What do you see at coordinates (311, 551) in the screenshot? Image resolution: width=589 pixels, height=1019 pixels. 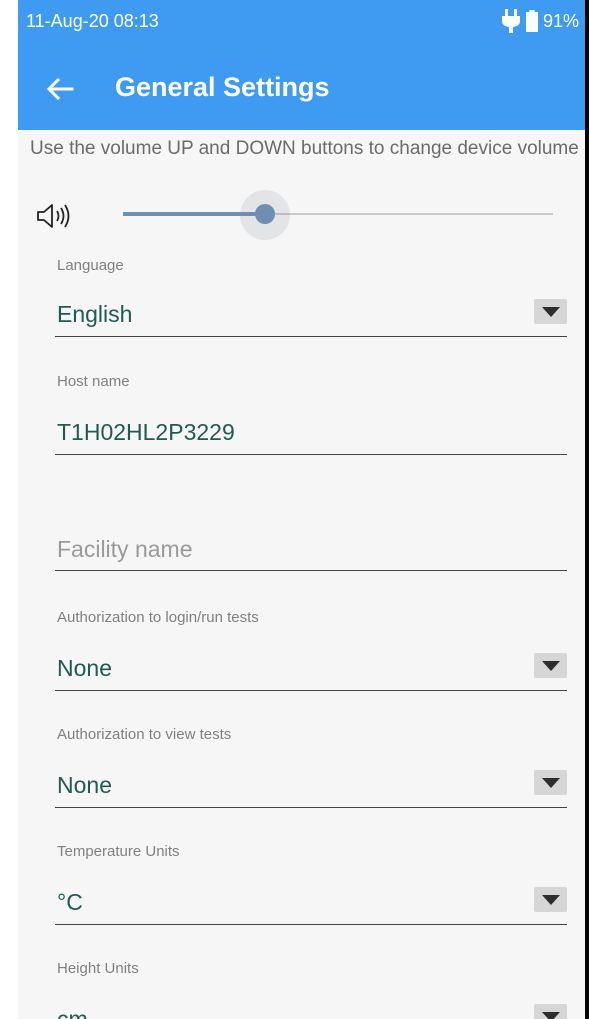 I see `facility-name-field: Facility name` at bounding box center [311, 551].